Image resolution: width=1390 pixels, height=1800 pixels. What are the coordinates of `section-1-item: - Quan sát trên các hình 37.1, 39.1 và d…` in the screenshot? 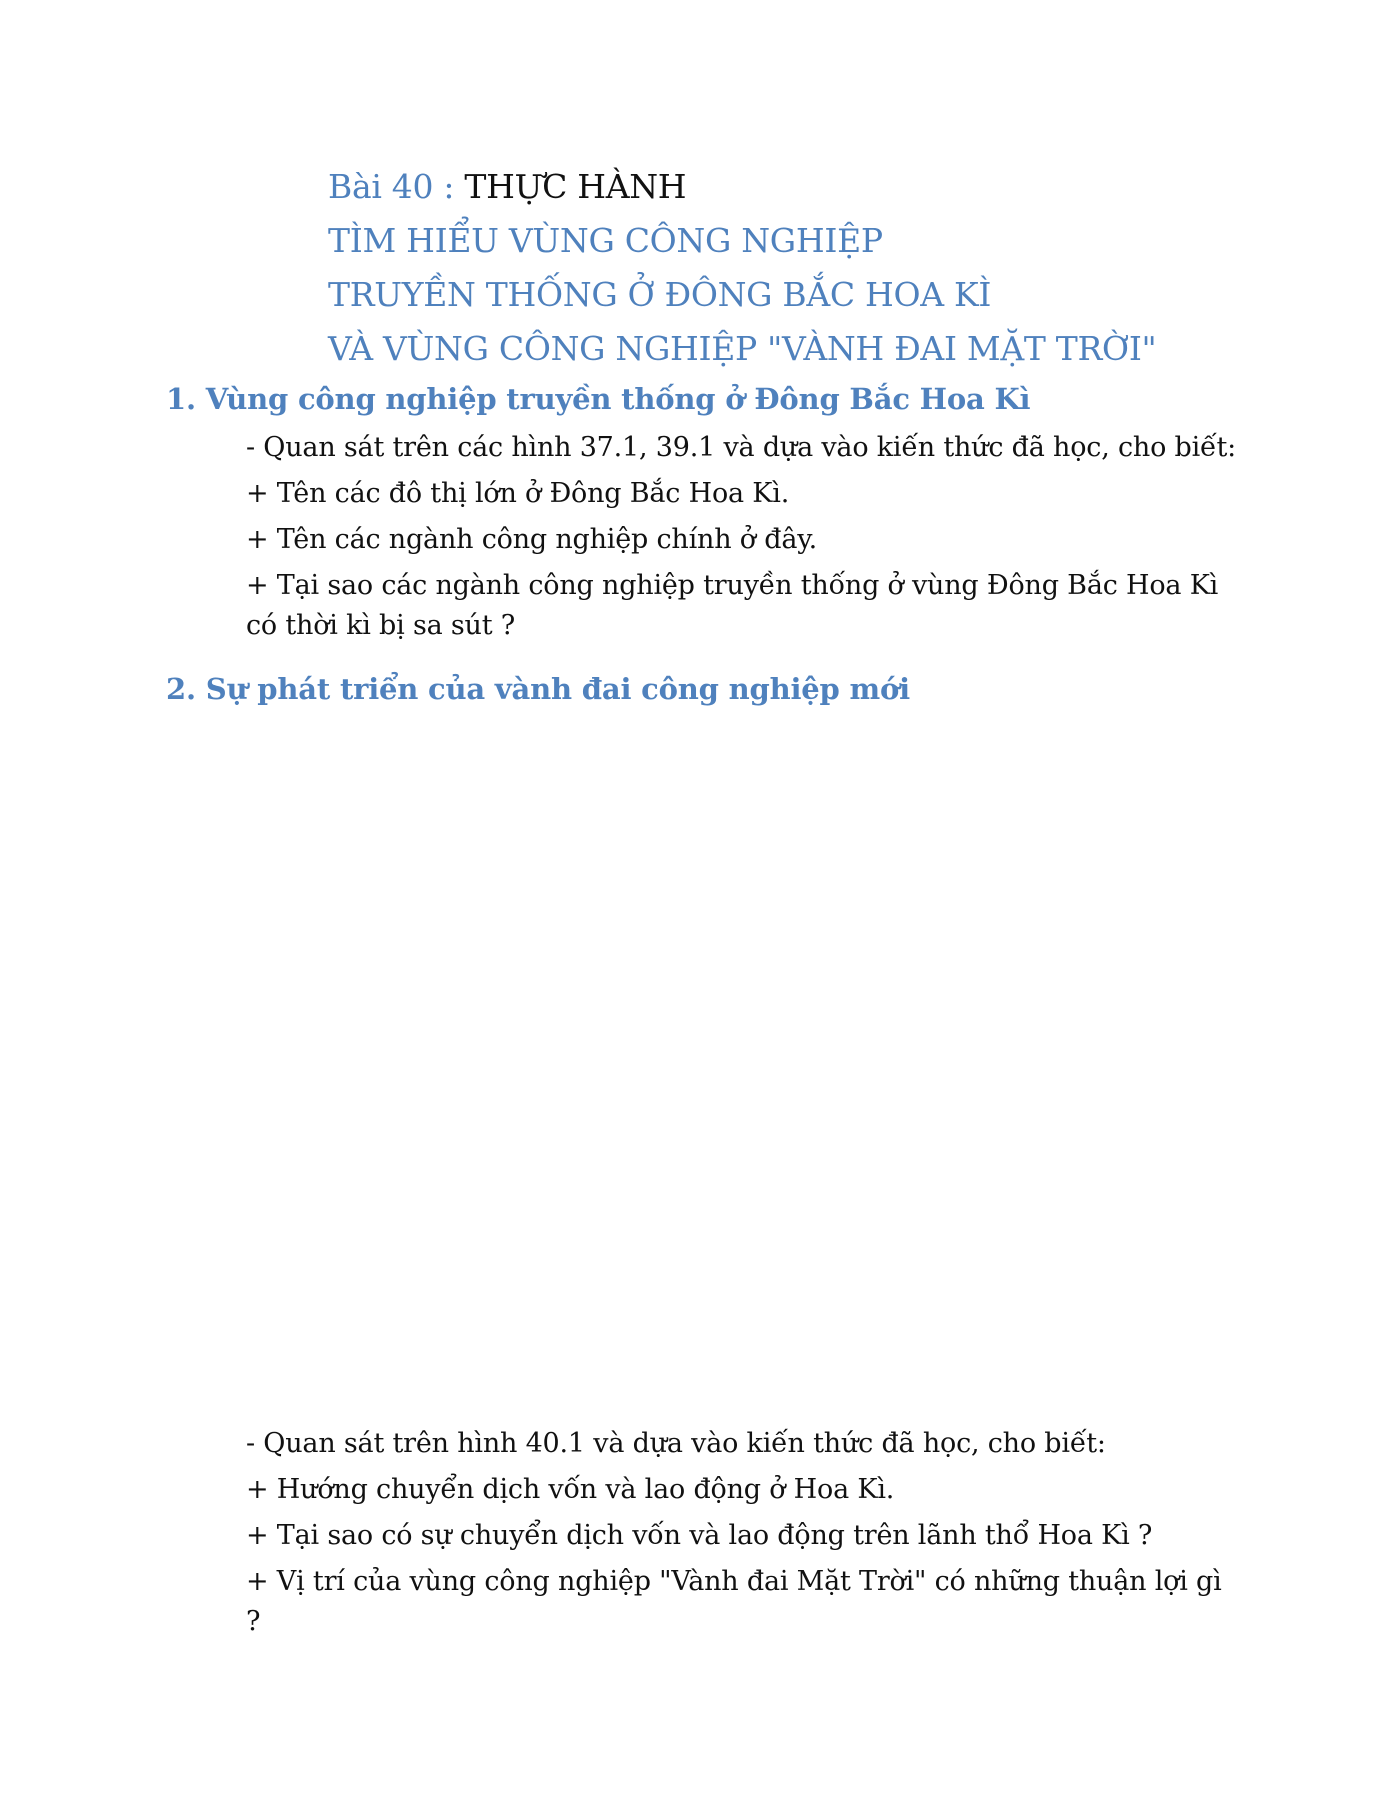 It's located at (741, 447).